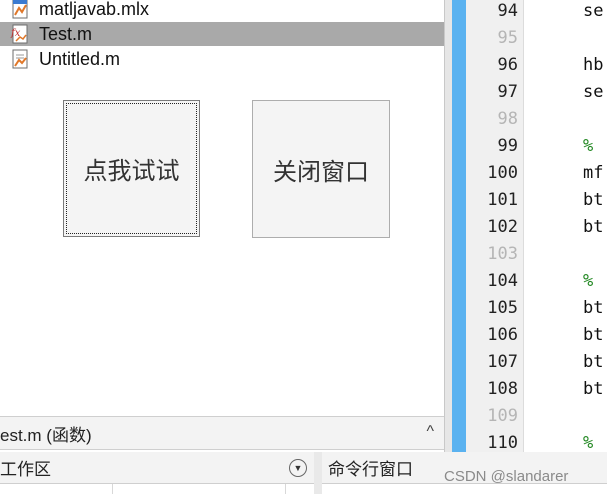  What do you see at coordinates (222, 433) in the screenshot?
I see `file-details-bar: est.m (函数) ^` at bounding box center [222, 433].